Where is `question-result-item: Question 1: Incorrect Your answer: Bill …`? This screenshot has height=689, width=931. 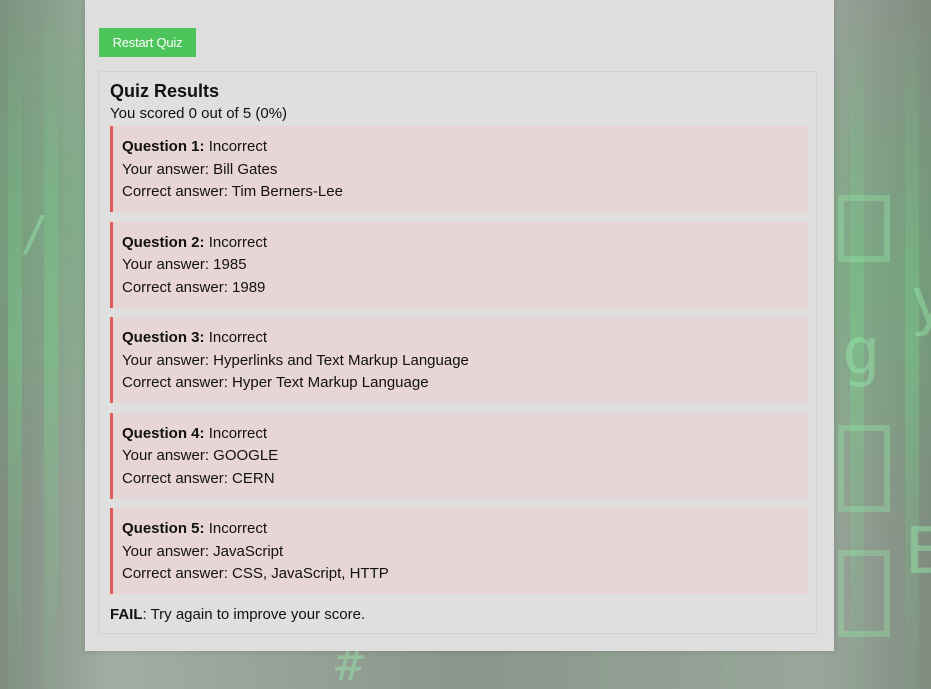 question-result-item: Question 1: Incorrect Your answer: Bill … is located at coordinates (459, 169).